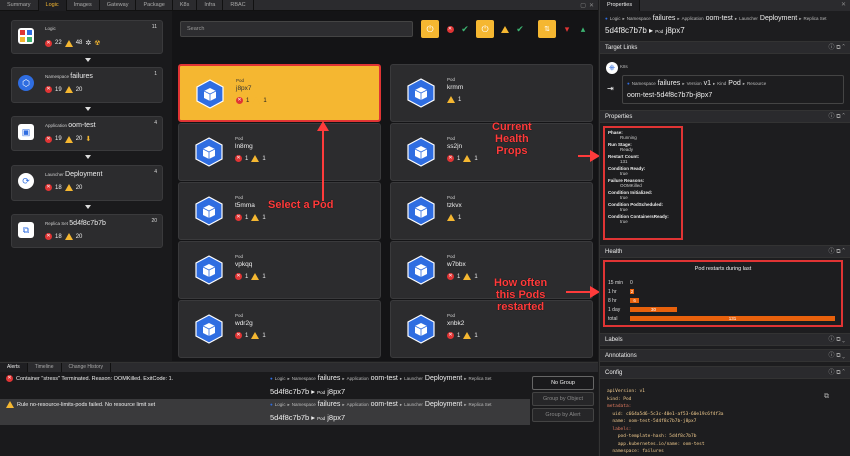 This screenshot has width=850, height=456. Describe the element at coordinates (87, 85) in the screenshot. I see `hier-card-namespace: ⬡ Namespace failures 1 ✕ 19 20` at that location.